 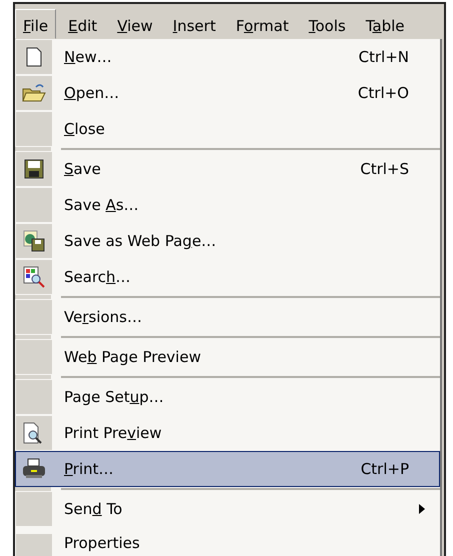 What do you see at coordinates (34, 93) in the screenshot?
I see `folder-icon` at bounding box center [34, 93].